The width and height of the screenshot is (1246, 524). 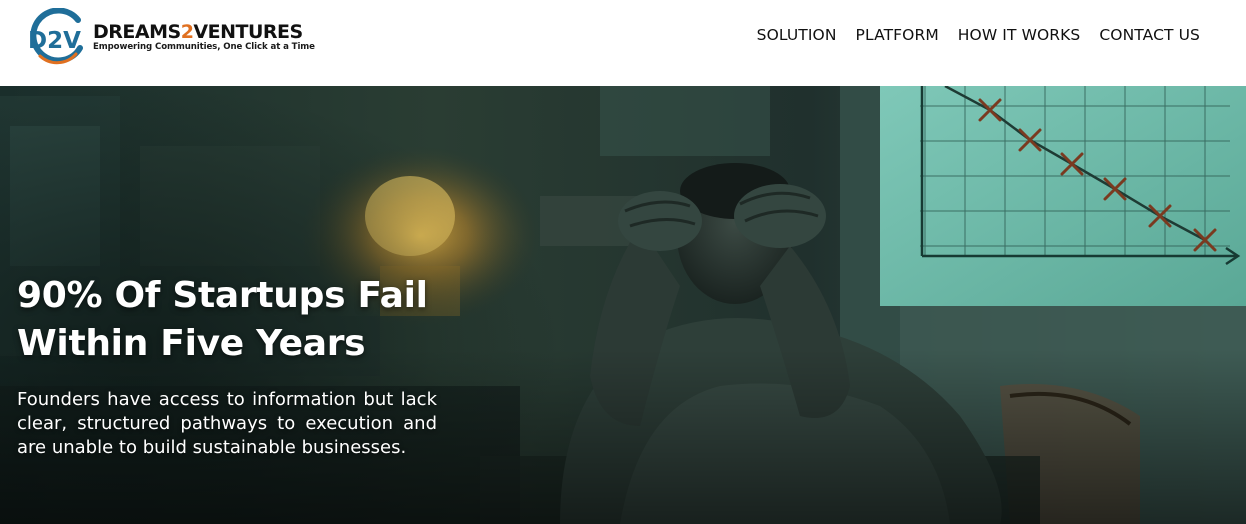 What do you see at coordinates (267, 320) in the screenshot?
I see `hero-title: 90% Of Startups Fail Within Five Years` at bounding box center [267, 320].